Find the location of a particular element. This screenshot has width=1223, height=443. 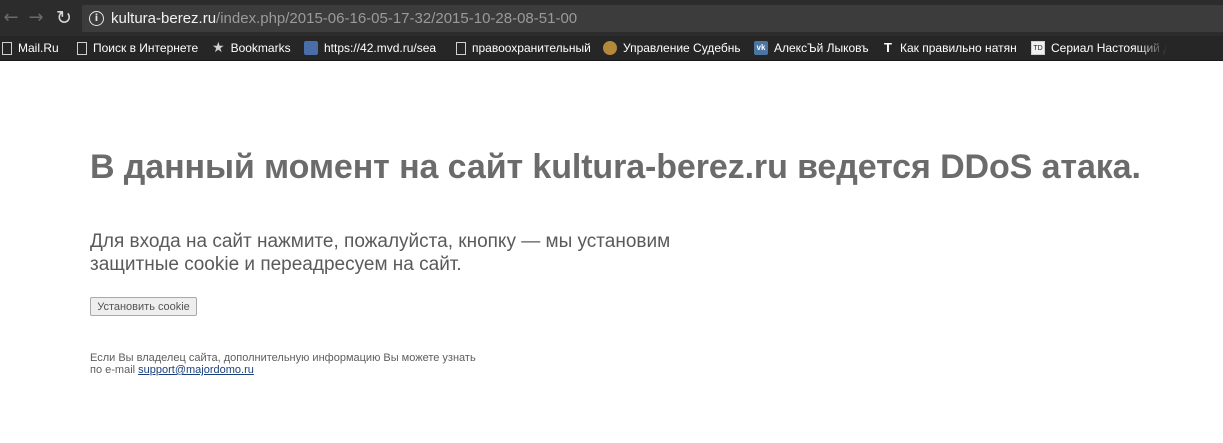

bookmark-vk: vk АлексЪй Лыковъ is located at coordinates (813, 48).